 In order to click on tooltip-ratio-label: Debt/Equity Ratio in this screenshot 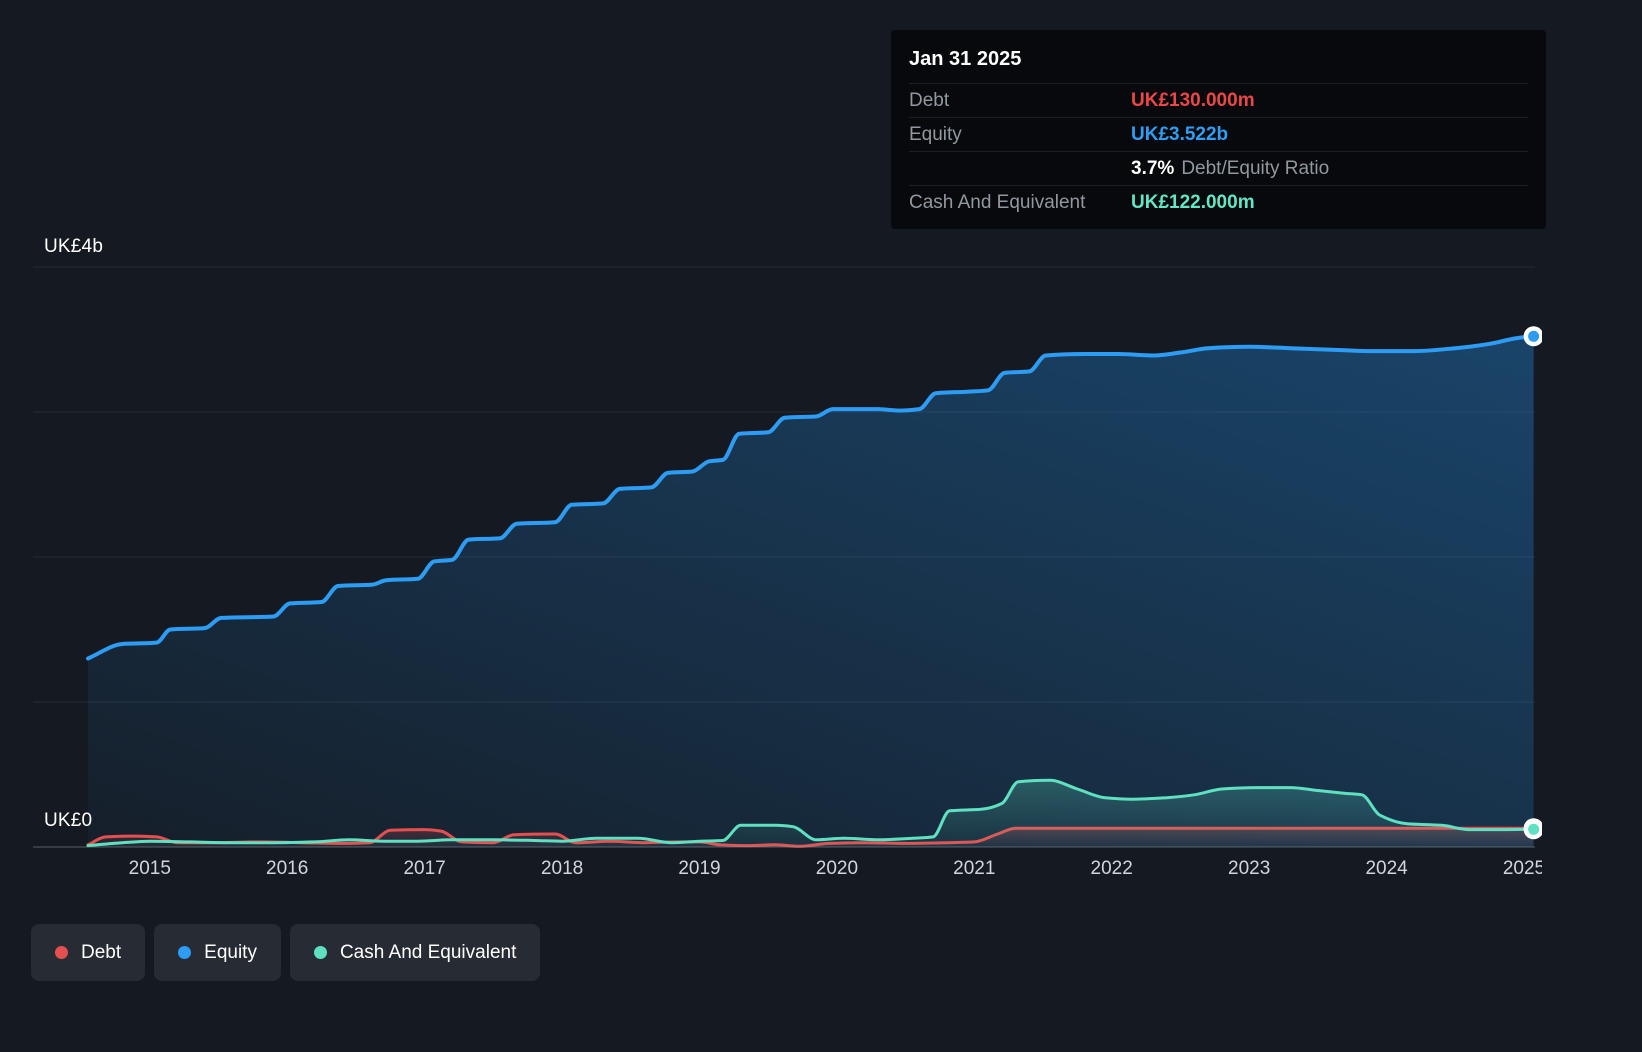, I will do `click(1255, 168)`.